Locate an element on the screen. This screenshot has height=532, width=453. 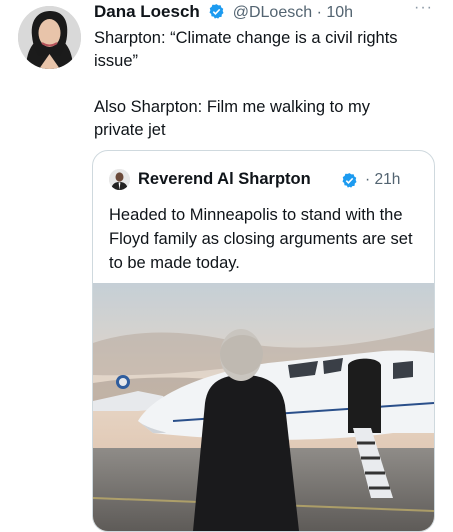
author-handle: @DLoesch is located at coordinates (272, 12).